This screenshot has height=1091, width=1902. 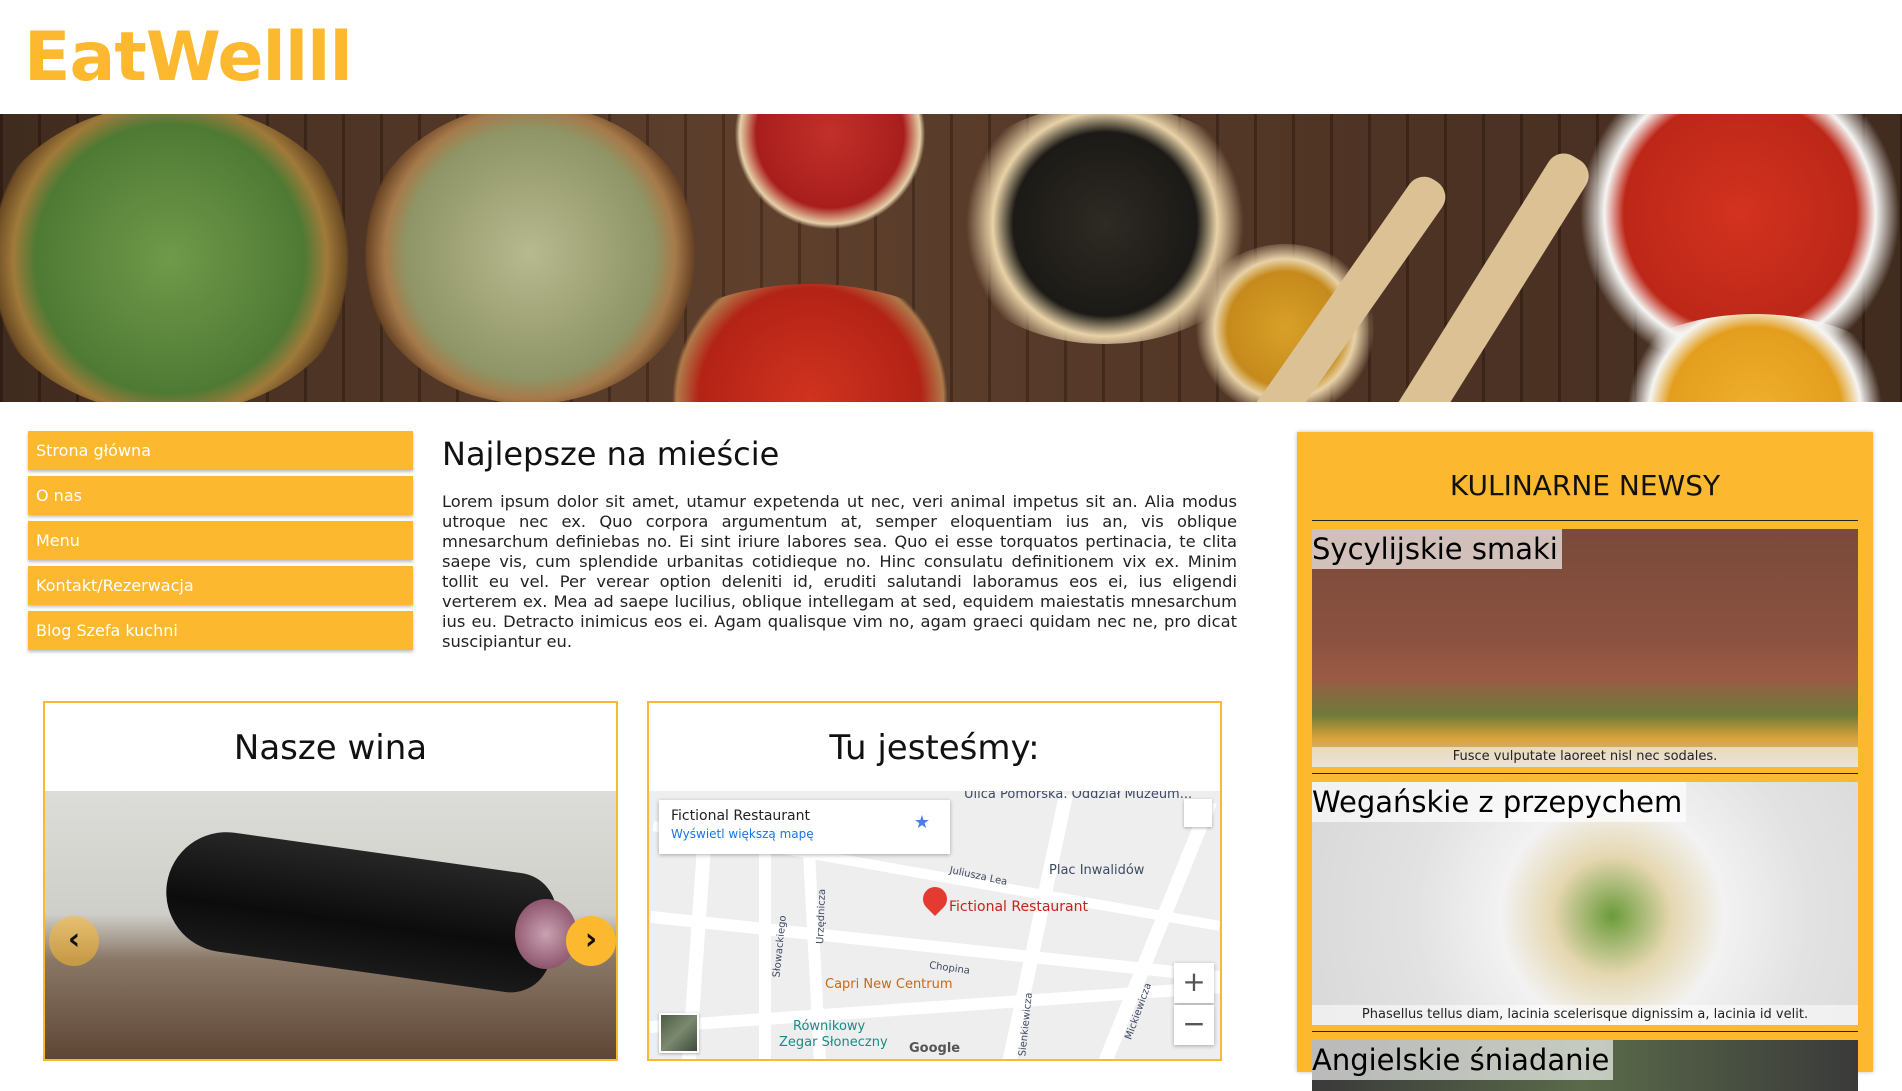 What do you see at coordinates (1437, 549) in the screenshot?
I see `news-item-title: Sycylijskie smaki` at bounding box center [1437, 549].